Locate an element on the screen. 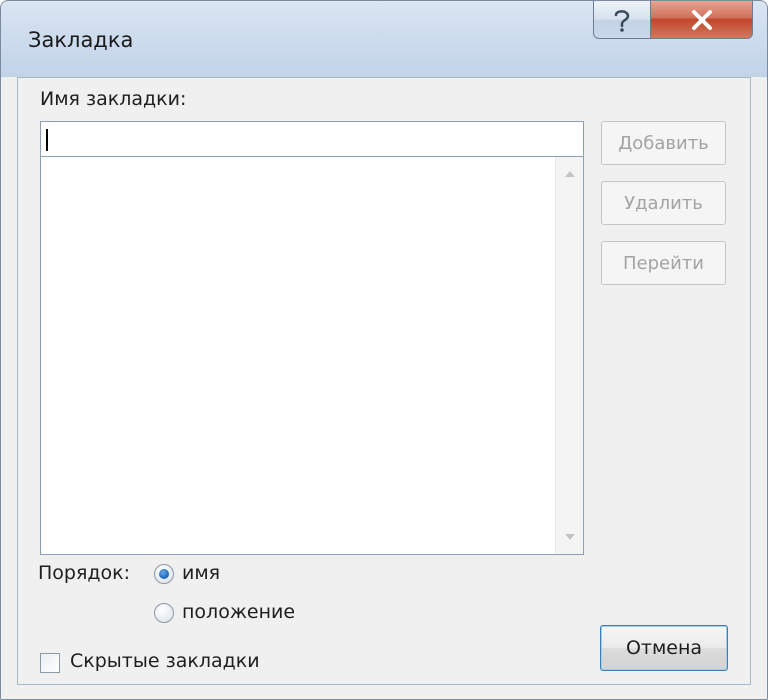 This screenshot has height=700, width=768. help-icon is located at coordinates (622, 20).